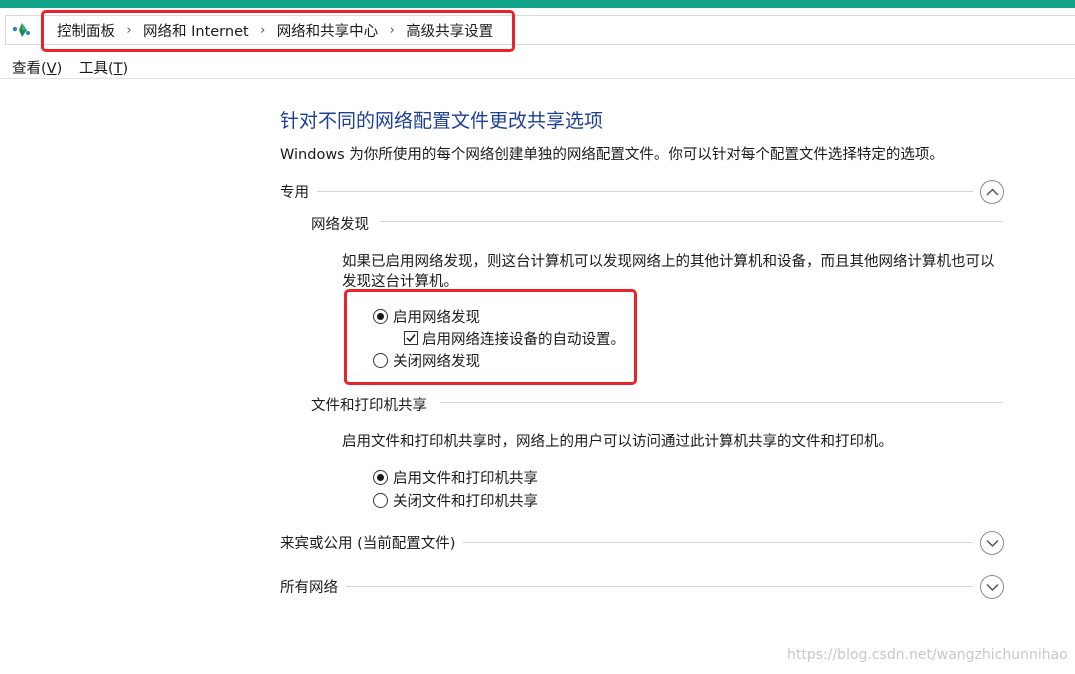 The image size is (1075, 674). Describe the element at coordinates (540, 30) in the screenshot. I see `address-bar: 控制面板 › 网络和 Internet › 网络和共享中心 › 高级共享设置` at that location.